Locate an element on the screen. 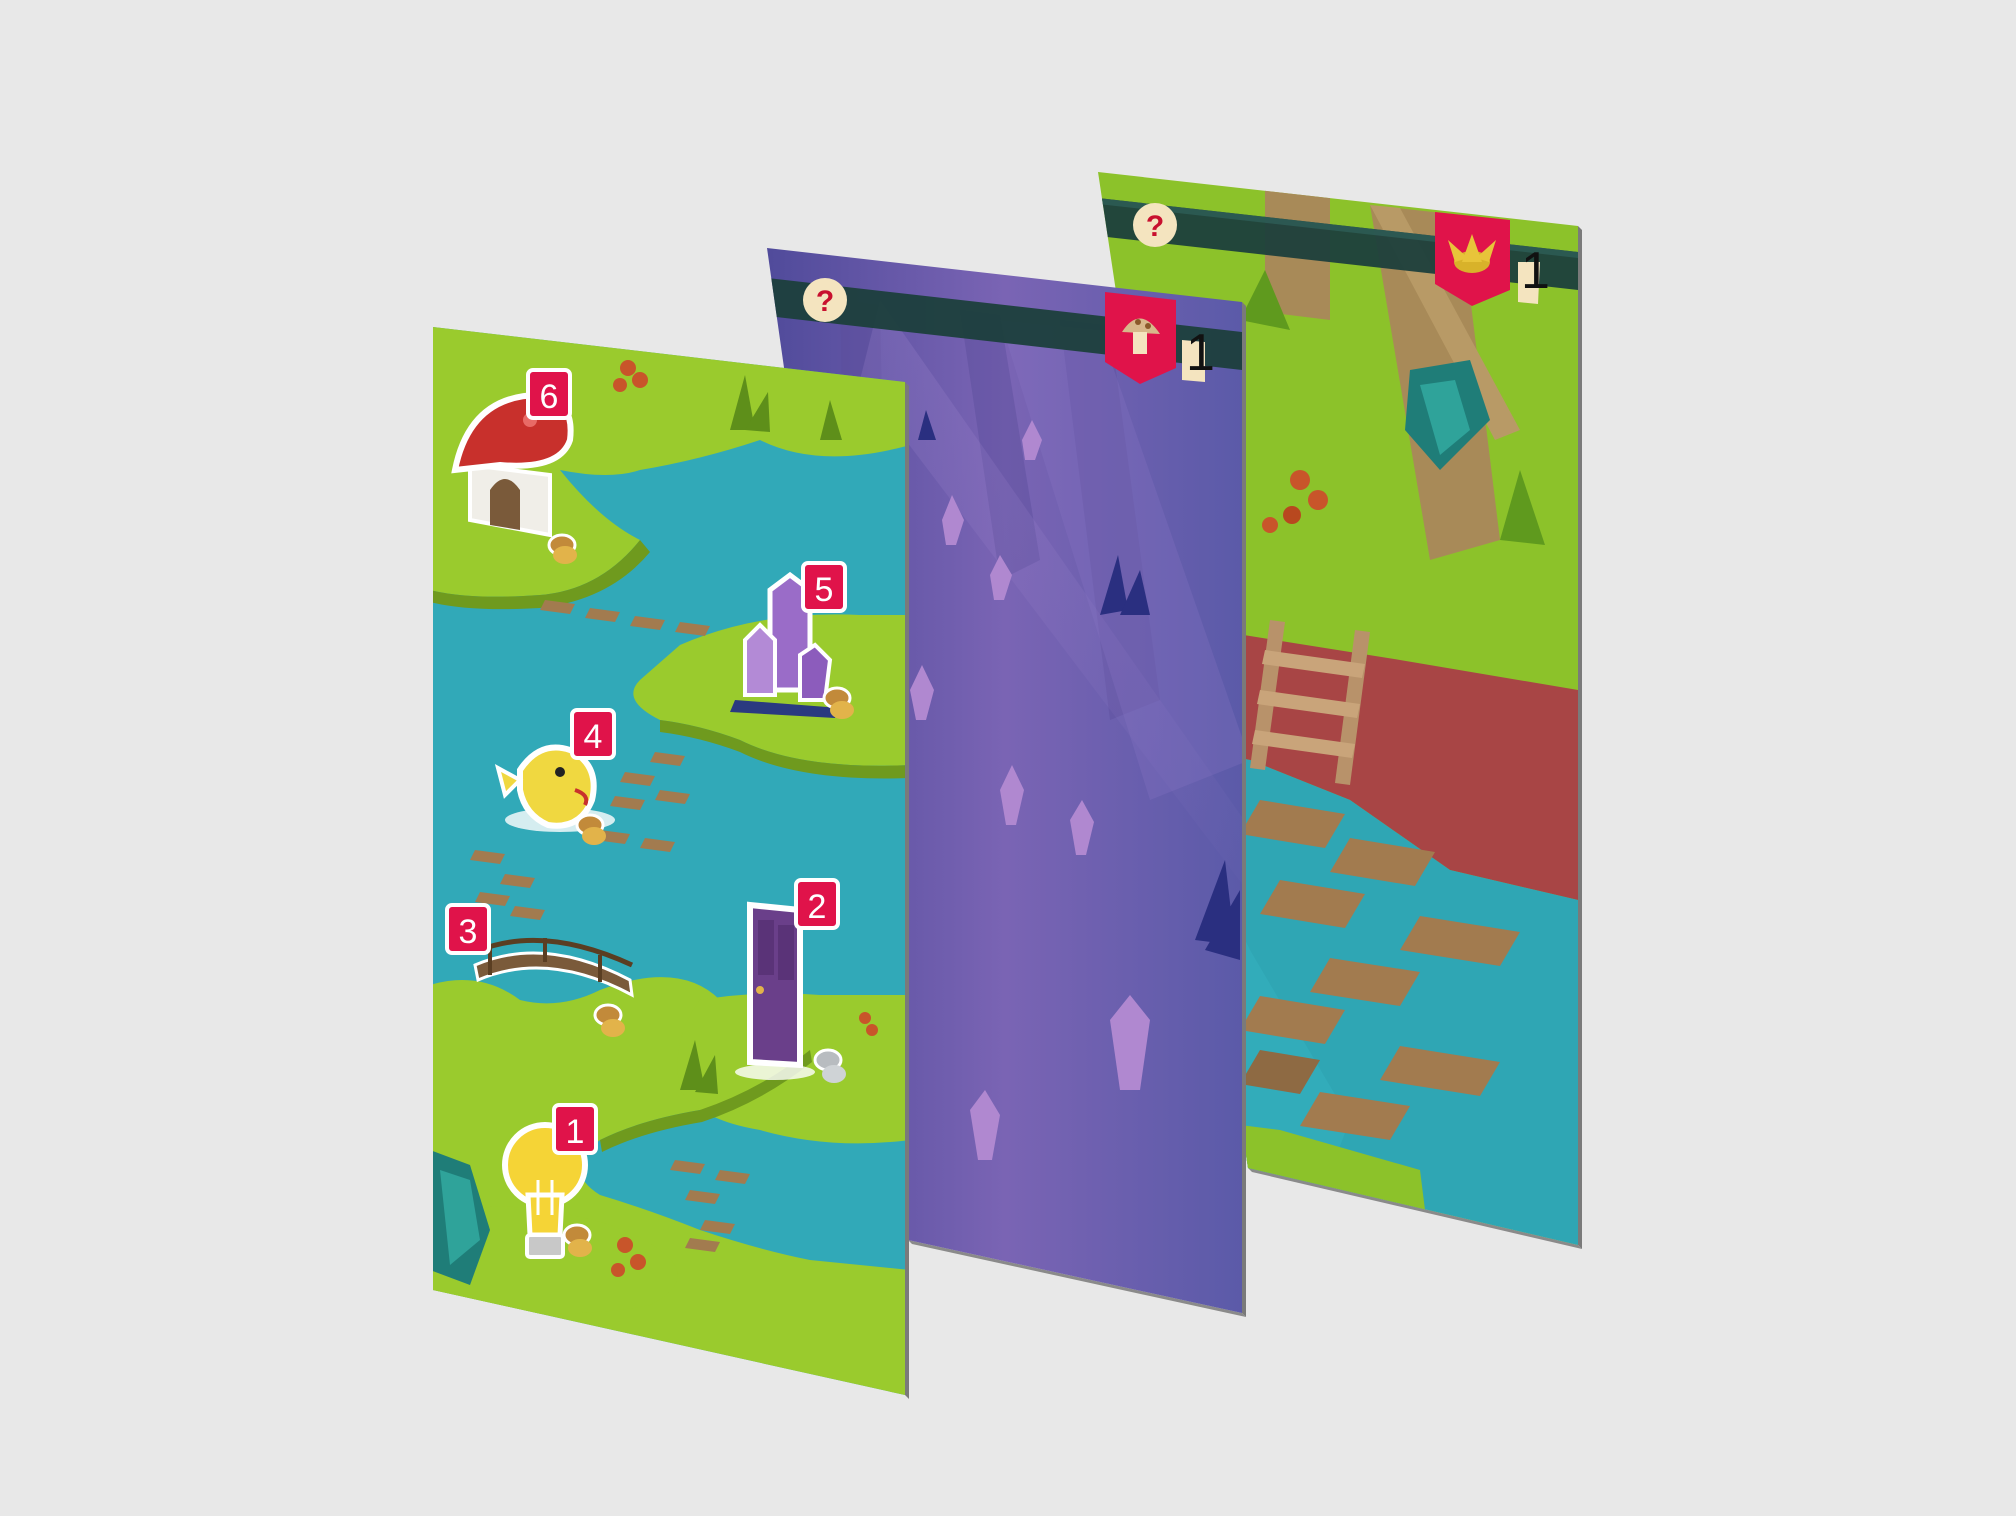 The width and height of the screenshot is (2016, 1516). level-badge: 3 is located at coordinates (468, 929).